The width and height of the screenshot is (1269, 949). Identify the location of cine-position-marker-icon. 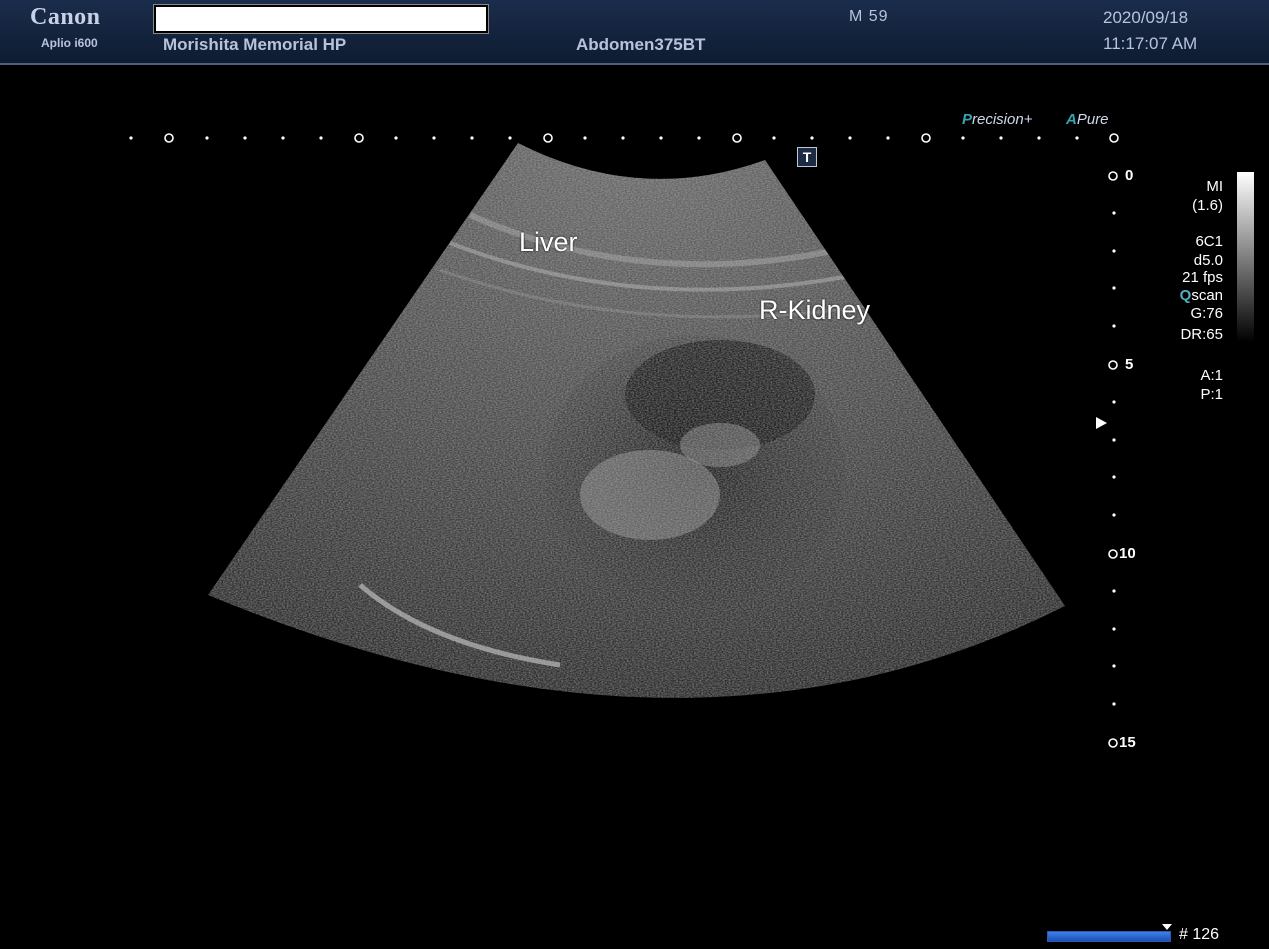
(1167, 927).